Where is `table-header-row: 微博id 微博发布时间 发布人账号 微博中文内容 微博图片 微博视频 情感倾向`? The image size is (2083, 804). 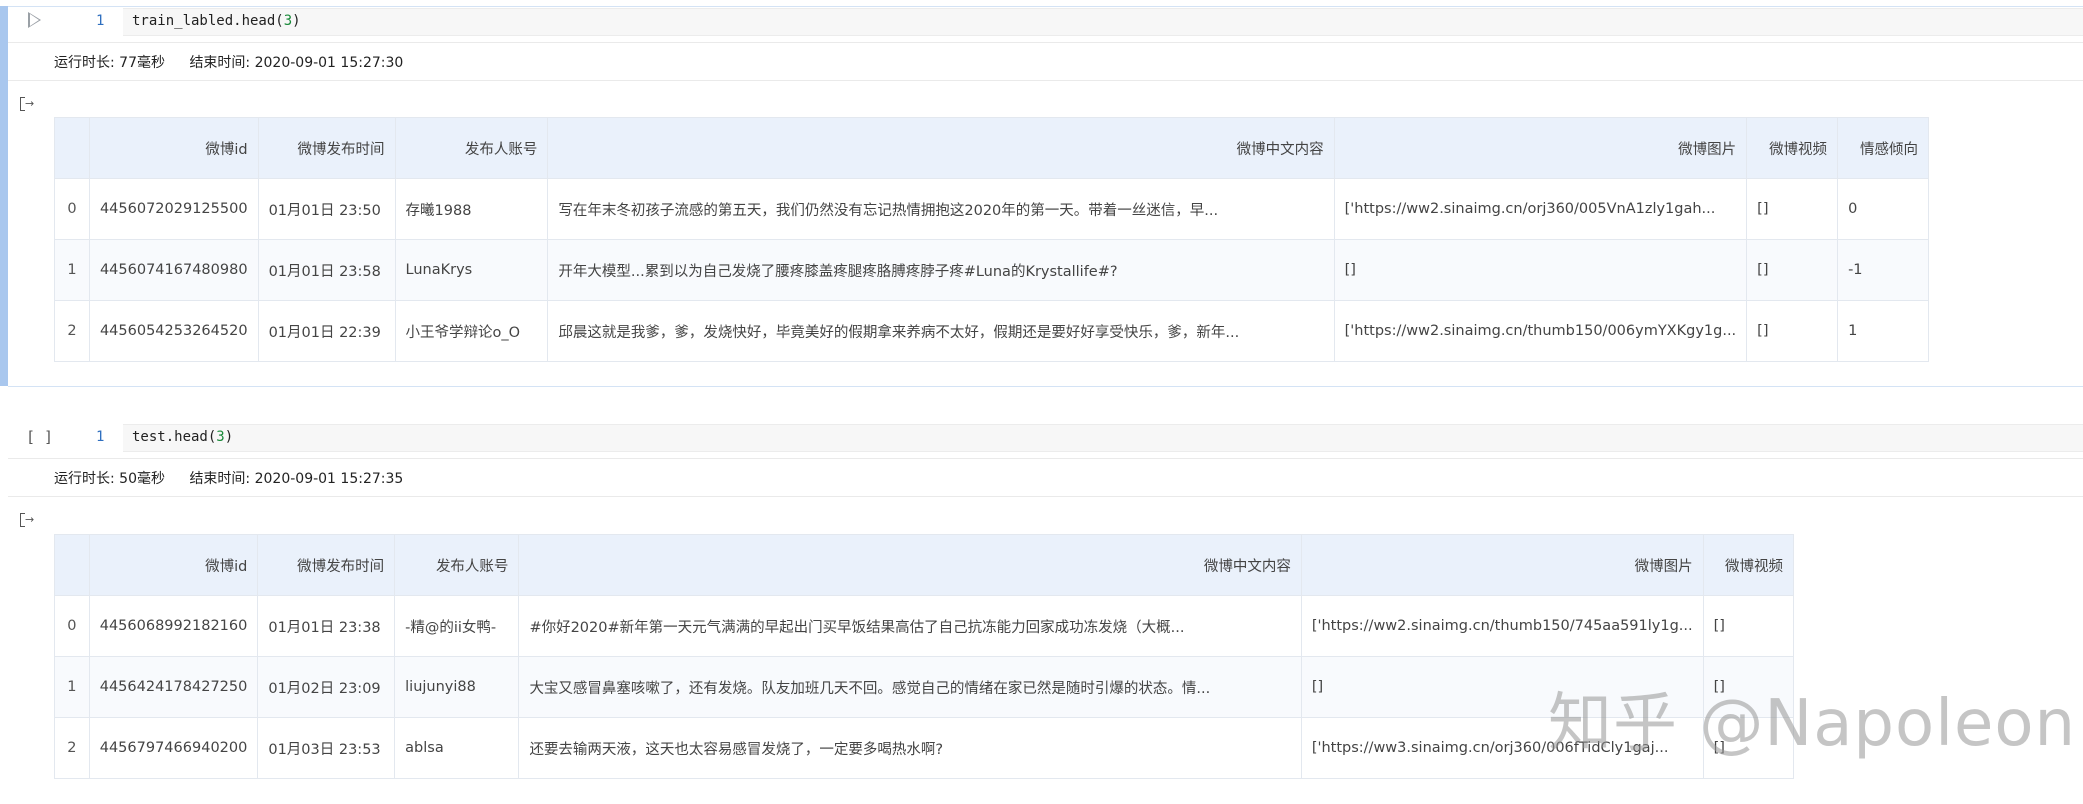
table-header-row: 微博id 微博发布时间 发布人账号 微博中文内容 微博图片 微博视频 情感倾向 is located at coordinates (991, 148).